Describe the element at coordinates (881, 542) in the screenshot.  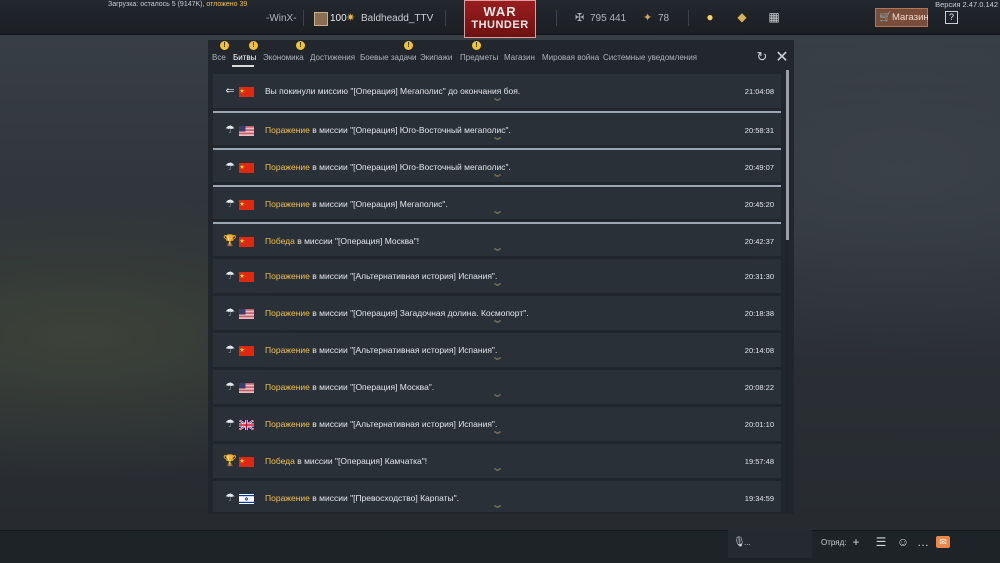
I see `list-icon: ☰` at that location.